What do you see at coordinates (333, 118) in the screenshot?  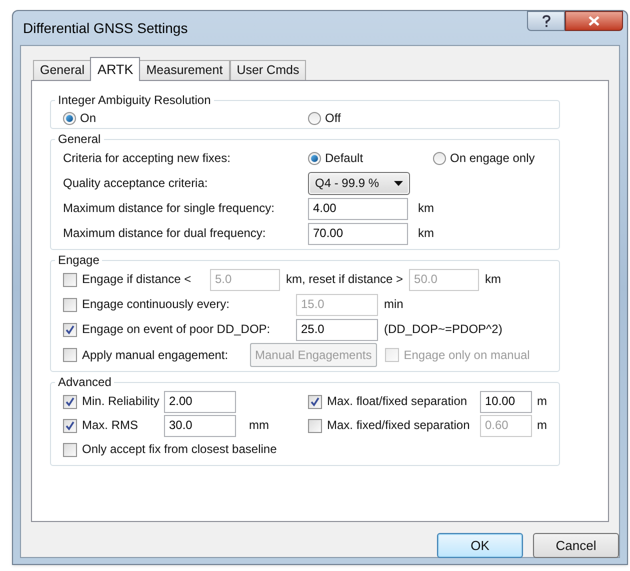 I see `radio-label: Off` at bounding box center [333, 118].